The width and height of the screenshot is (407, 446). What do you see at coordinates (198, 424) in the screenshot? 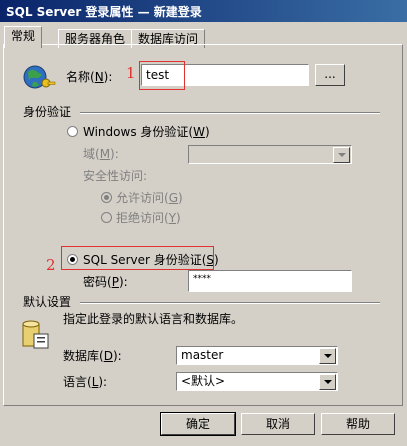
I see `ok-button: 确定` at bounding box center [198, 424].